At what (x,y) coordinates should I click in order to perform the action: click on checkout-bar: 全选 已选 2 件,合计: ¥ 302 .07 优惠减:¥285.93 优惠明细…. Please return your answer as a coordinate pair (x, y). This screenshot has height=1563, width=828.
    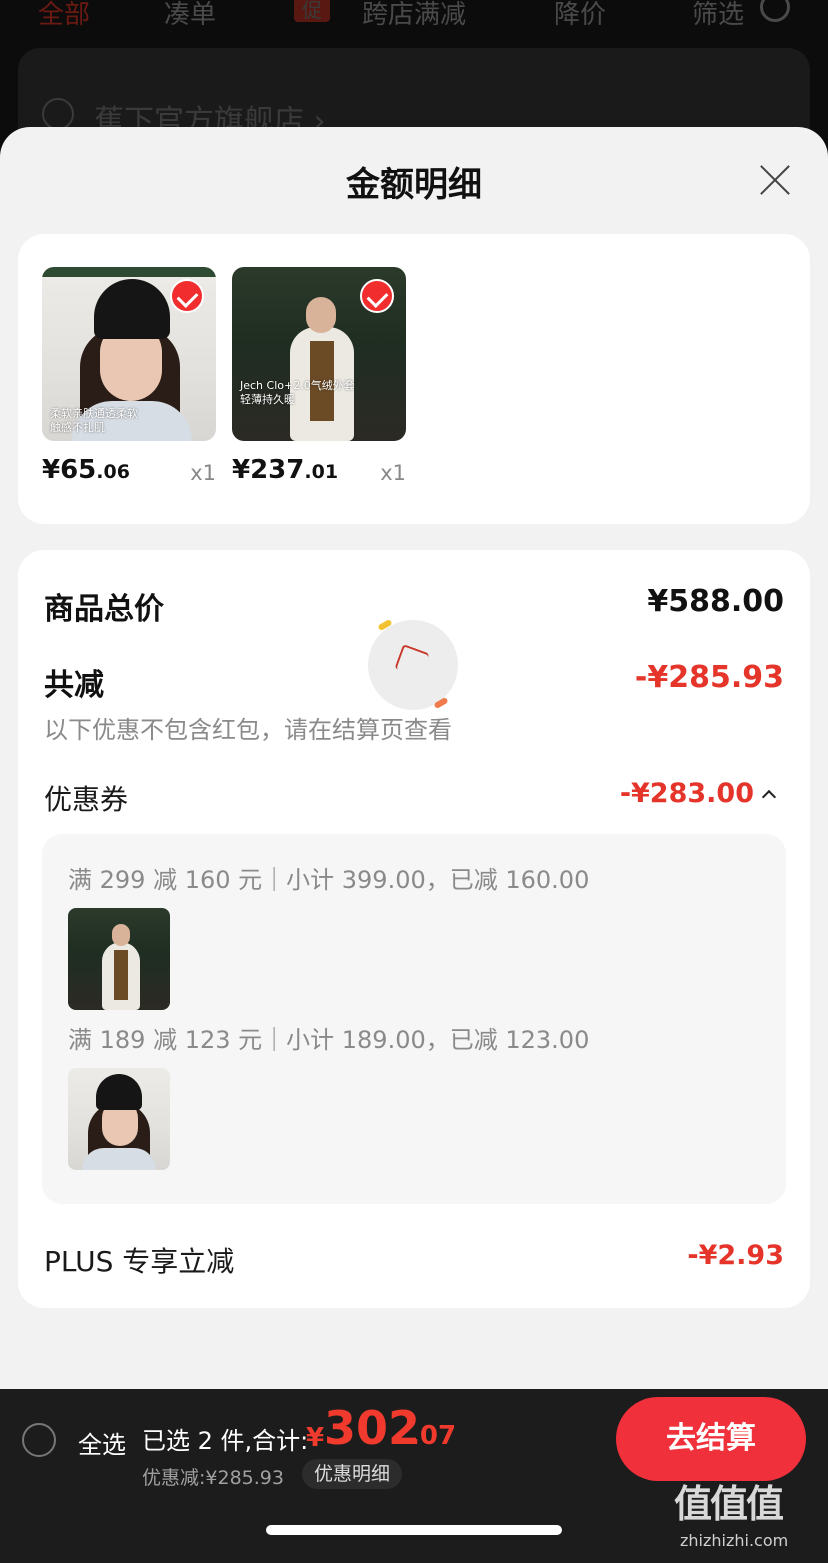
    Looking at the image, I should click on (414, 1476).